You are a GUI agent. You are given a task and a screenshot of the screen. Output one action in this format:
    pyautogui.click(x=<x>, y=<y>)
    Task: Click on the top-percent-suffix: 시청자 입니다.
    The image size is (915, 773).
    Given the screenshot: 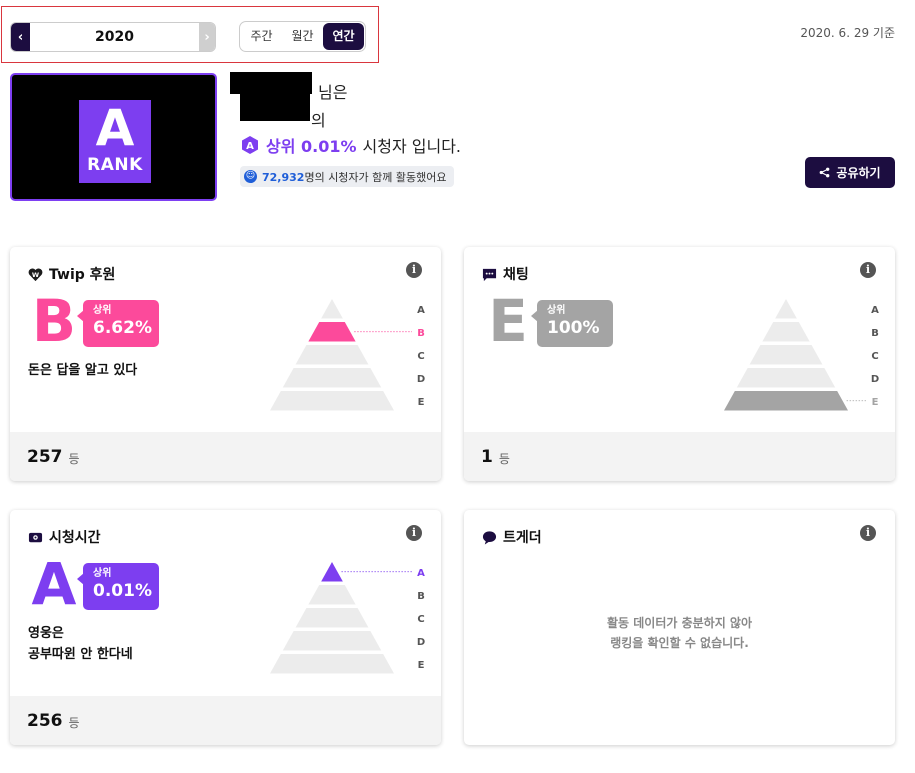 What is the action you would take?
    pyautogui.click(x=412, y=146)
    